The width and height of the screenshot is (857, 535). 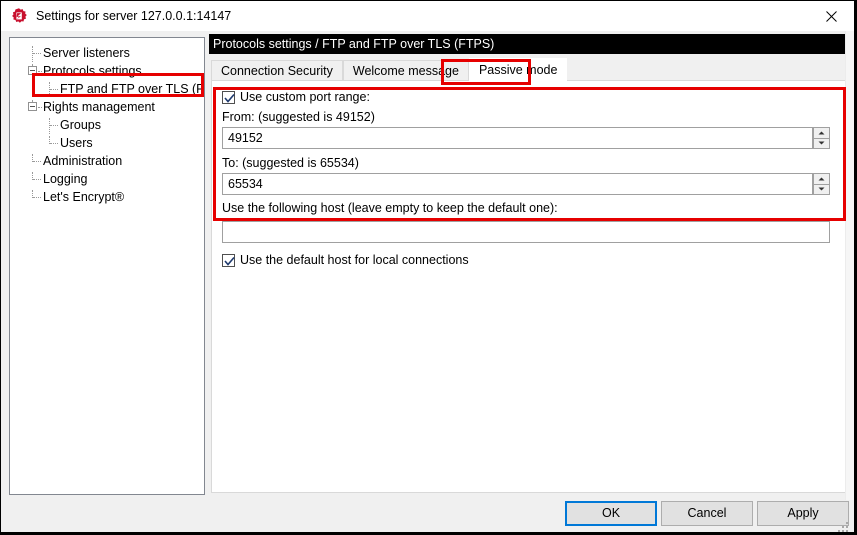 What do you see at coordinates (427, 16) in the screenshot?
I see `title-bar: Settings for server 127.0.0.1:14147` at bounding box center [427, 16].